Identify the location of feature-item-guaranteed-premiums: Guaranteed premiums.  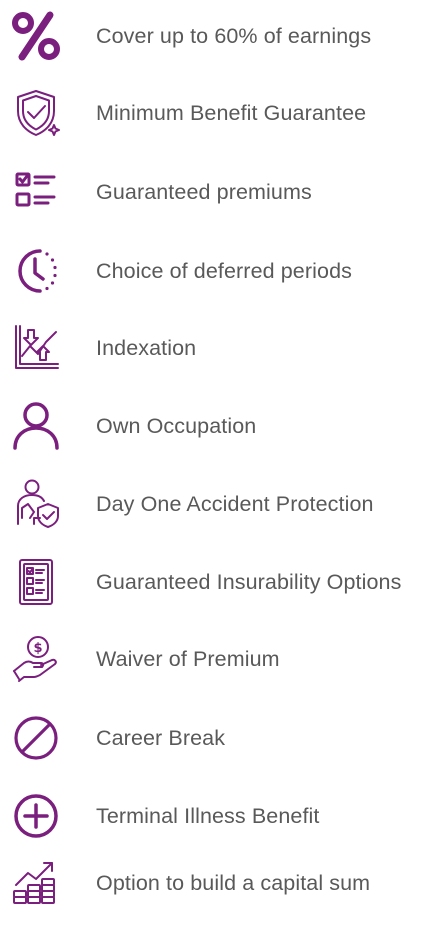
(220, 203).